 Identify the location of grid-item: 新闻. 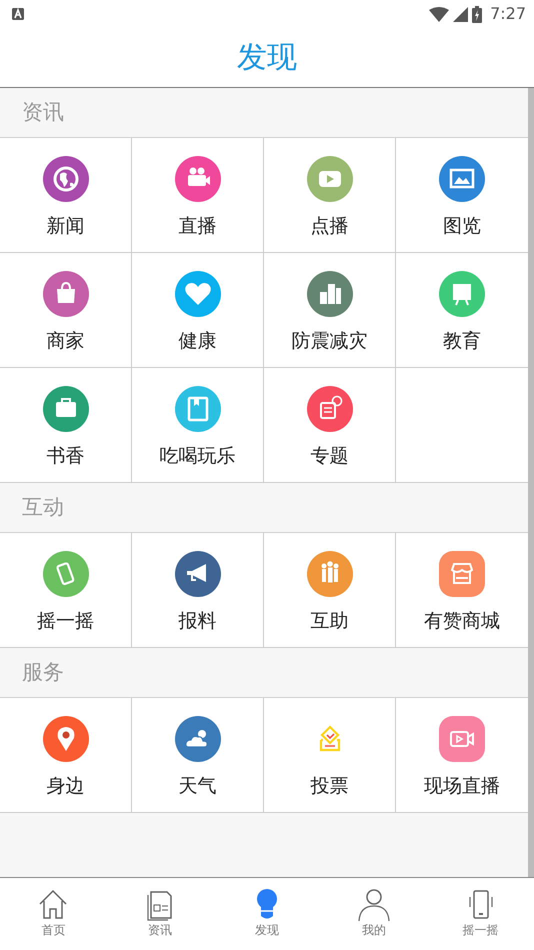
(66, 195).